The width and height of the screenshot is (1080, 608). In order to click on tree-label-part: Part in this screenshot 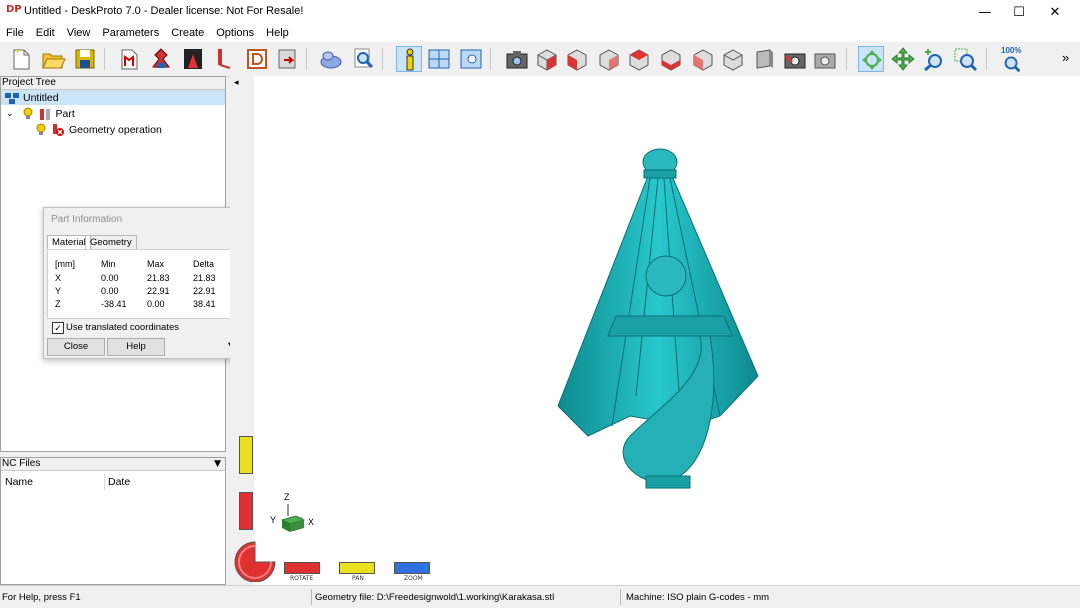, I will do `click(65, 113)`.